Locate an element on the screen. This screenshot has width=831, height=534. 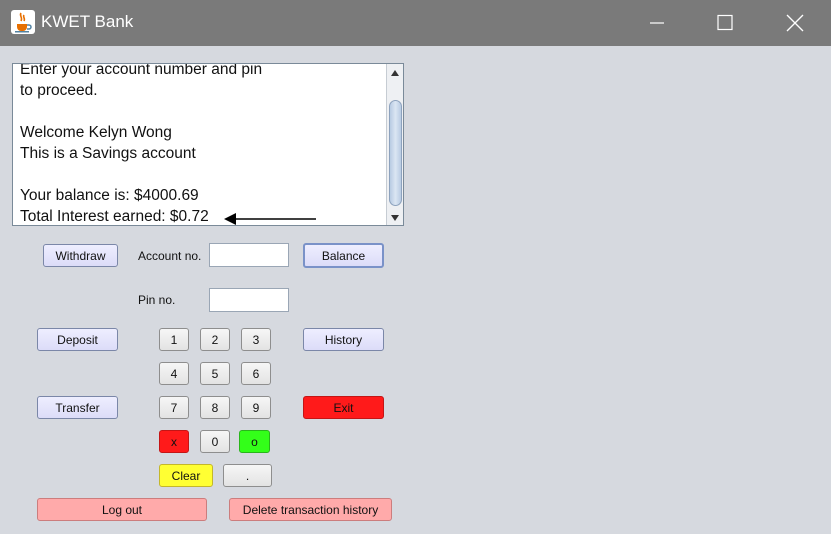
output-line: Total Interest earned: $0.72 is located at coordinates (114, 216).